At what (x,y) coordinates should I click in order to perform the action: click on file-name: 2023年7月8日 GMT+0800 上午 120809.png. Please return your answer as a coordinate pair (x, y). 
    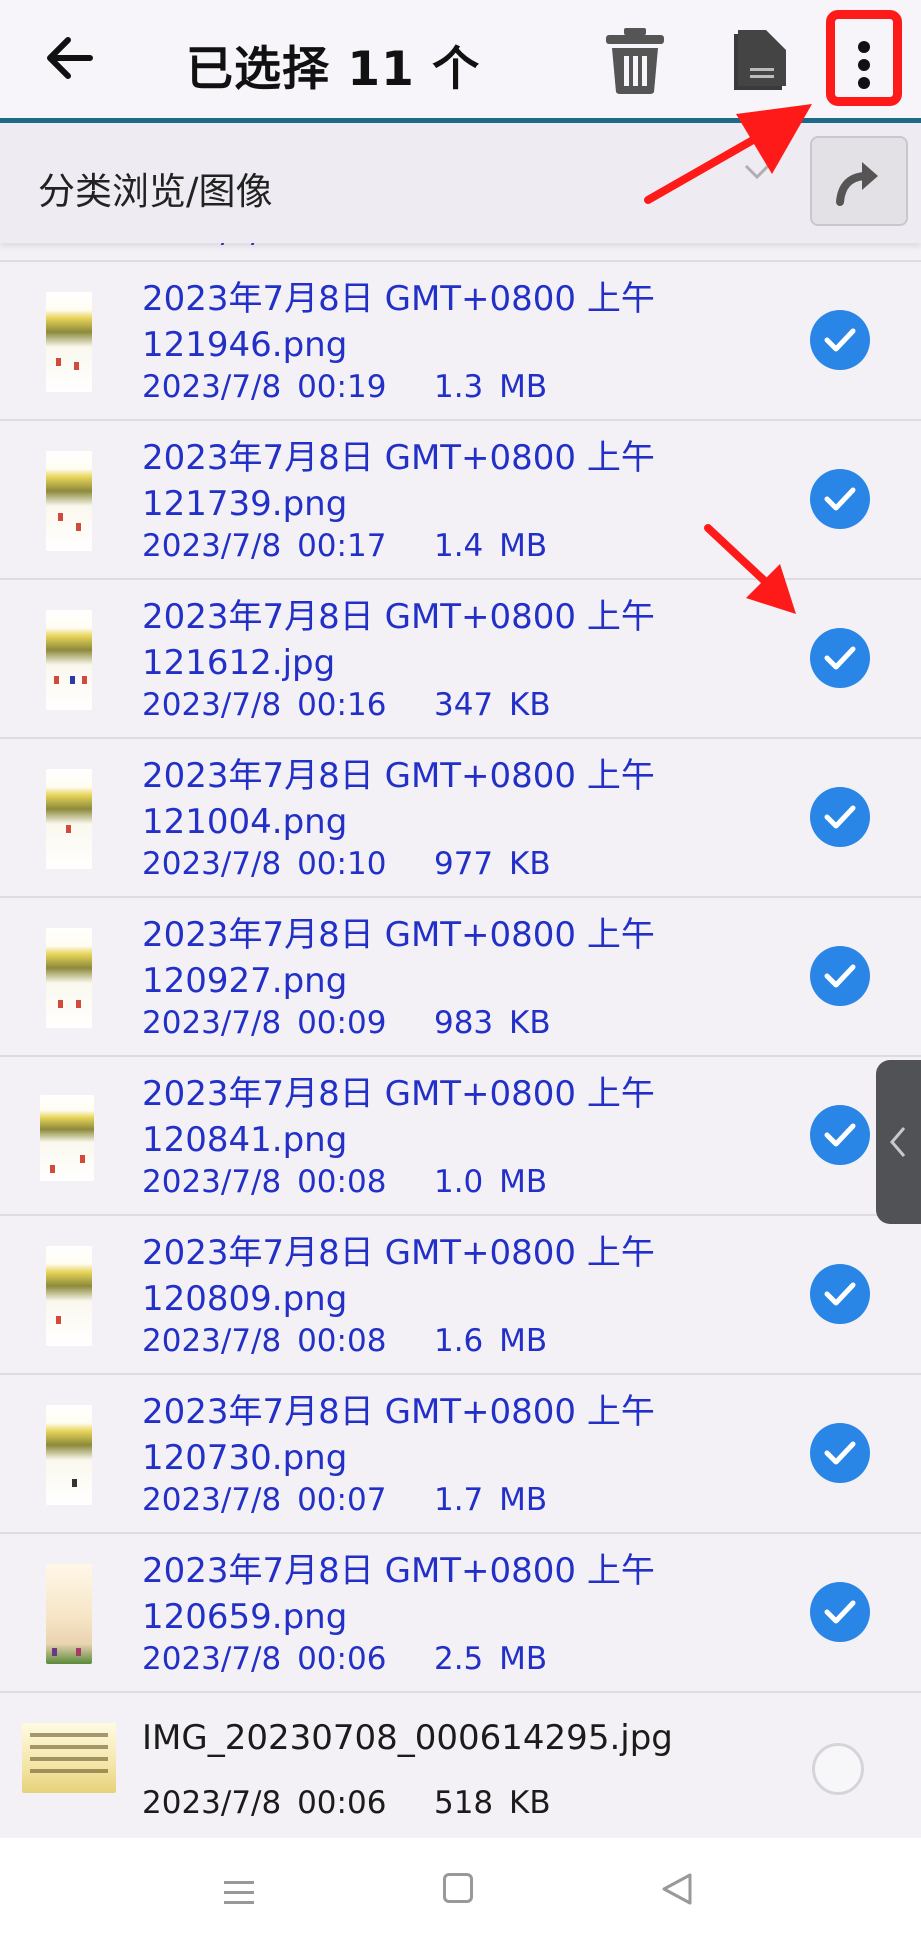
    Looking at the image, I should click on (398, 1276).